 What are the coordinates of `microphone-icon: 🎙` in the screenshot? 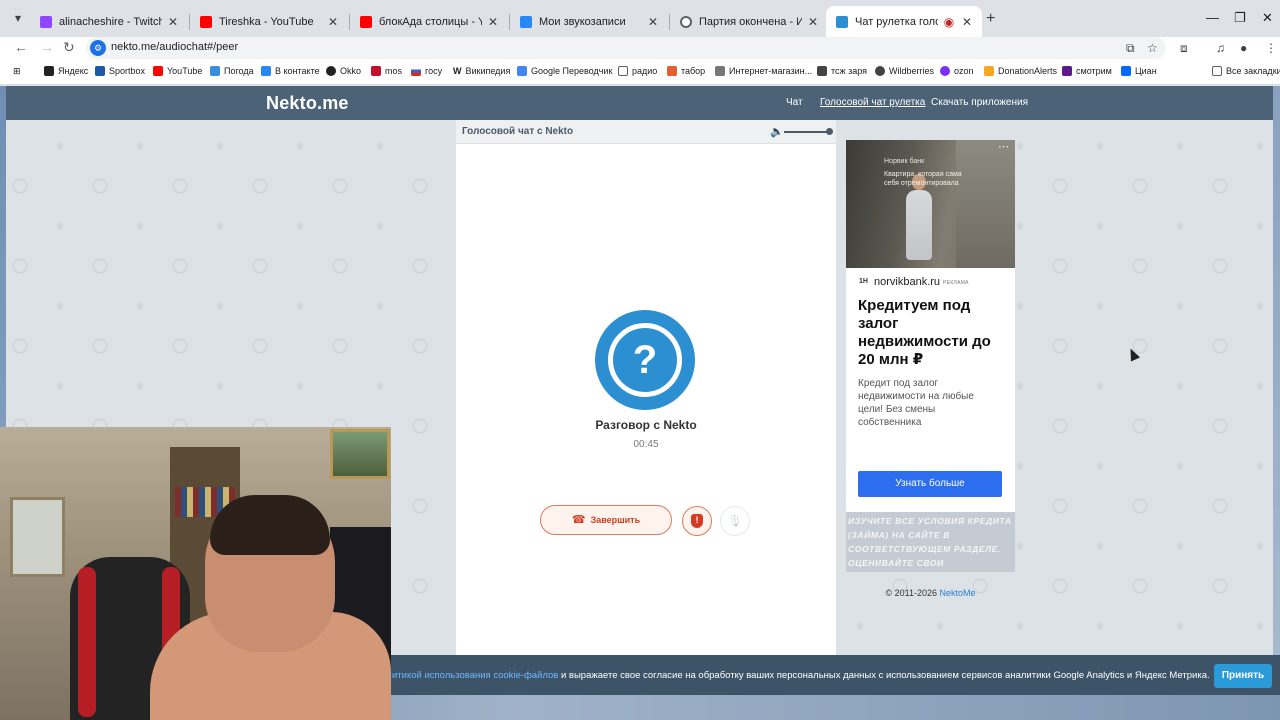 It's located at (735, 521).